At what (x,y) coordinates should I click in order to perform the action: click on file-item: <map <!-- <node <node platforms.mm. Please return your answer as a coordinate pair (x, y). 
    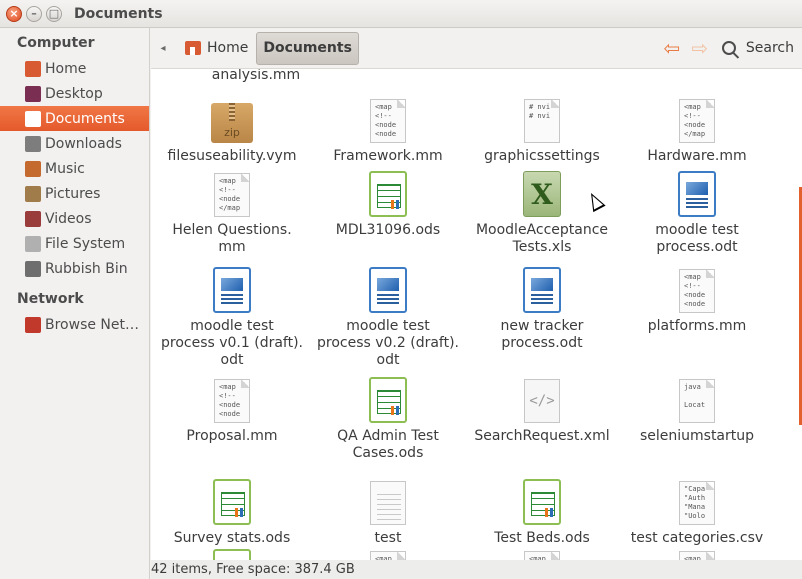
    Looking at the image, I should click on (697, 300).